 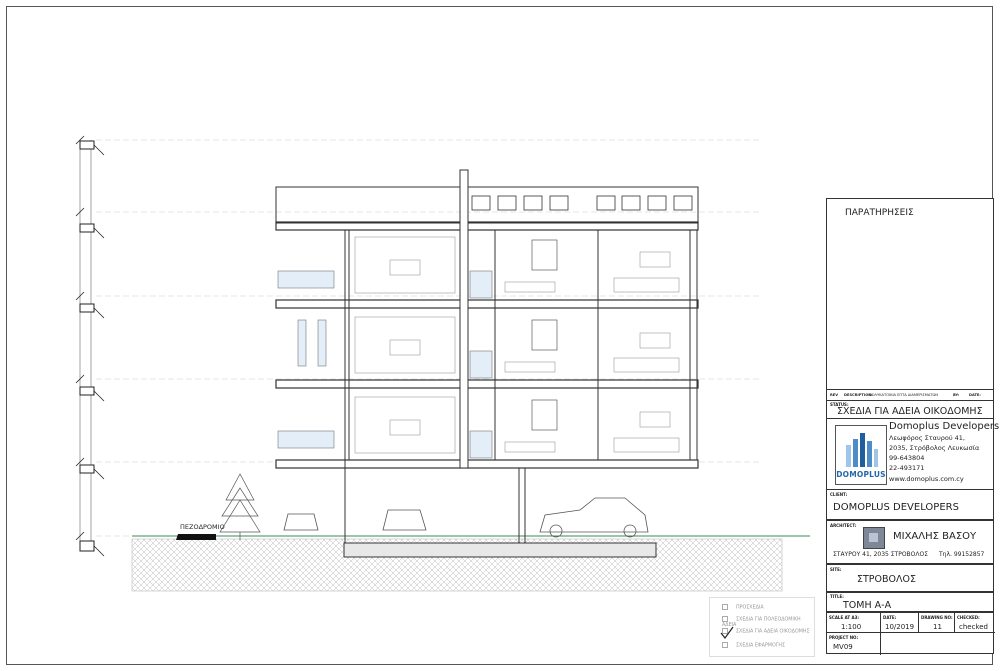 I want to click on checked-cell: CHECKED: checked, so click(x=975, y=623).